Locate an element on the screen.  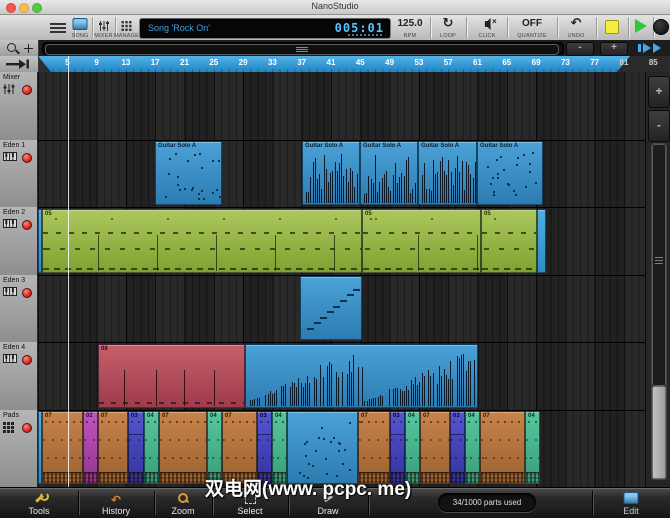
clip-sliver is located at coordinates (541, 240).